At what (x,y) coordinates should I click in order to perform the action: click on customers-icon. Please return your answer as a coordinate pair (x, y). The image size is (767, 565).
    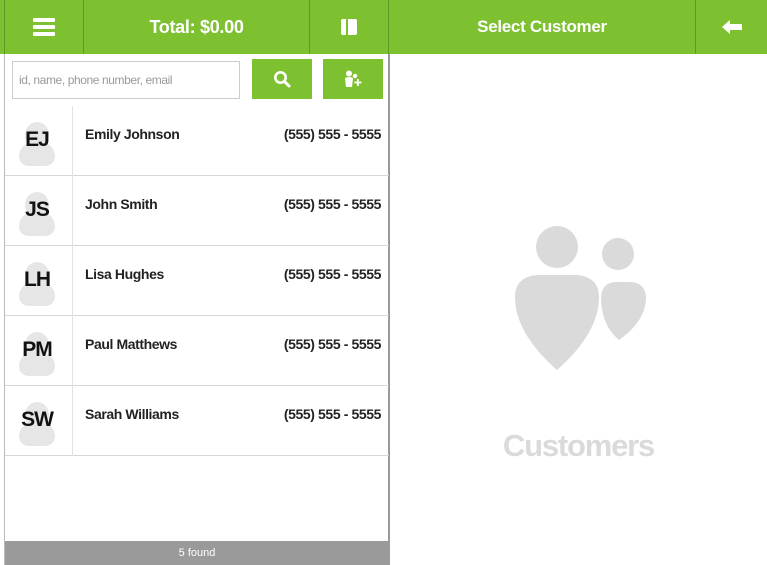
    Looking at the image, I should click on (580, 298).